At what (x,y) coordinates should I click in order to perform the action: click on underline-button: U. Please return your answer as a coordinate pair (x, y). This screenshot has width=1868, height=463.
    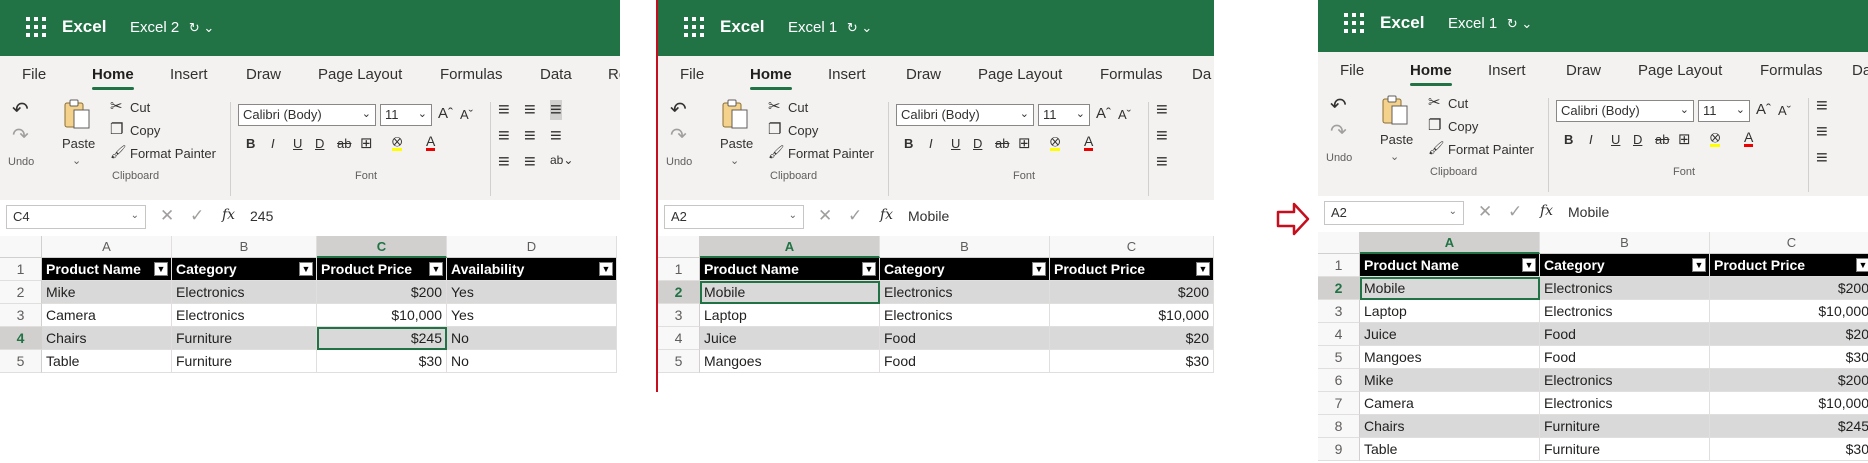
    Looking at the image, I should click on (297, 143).